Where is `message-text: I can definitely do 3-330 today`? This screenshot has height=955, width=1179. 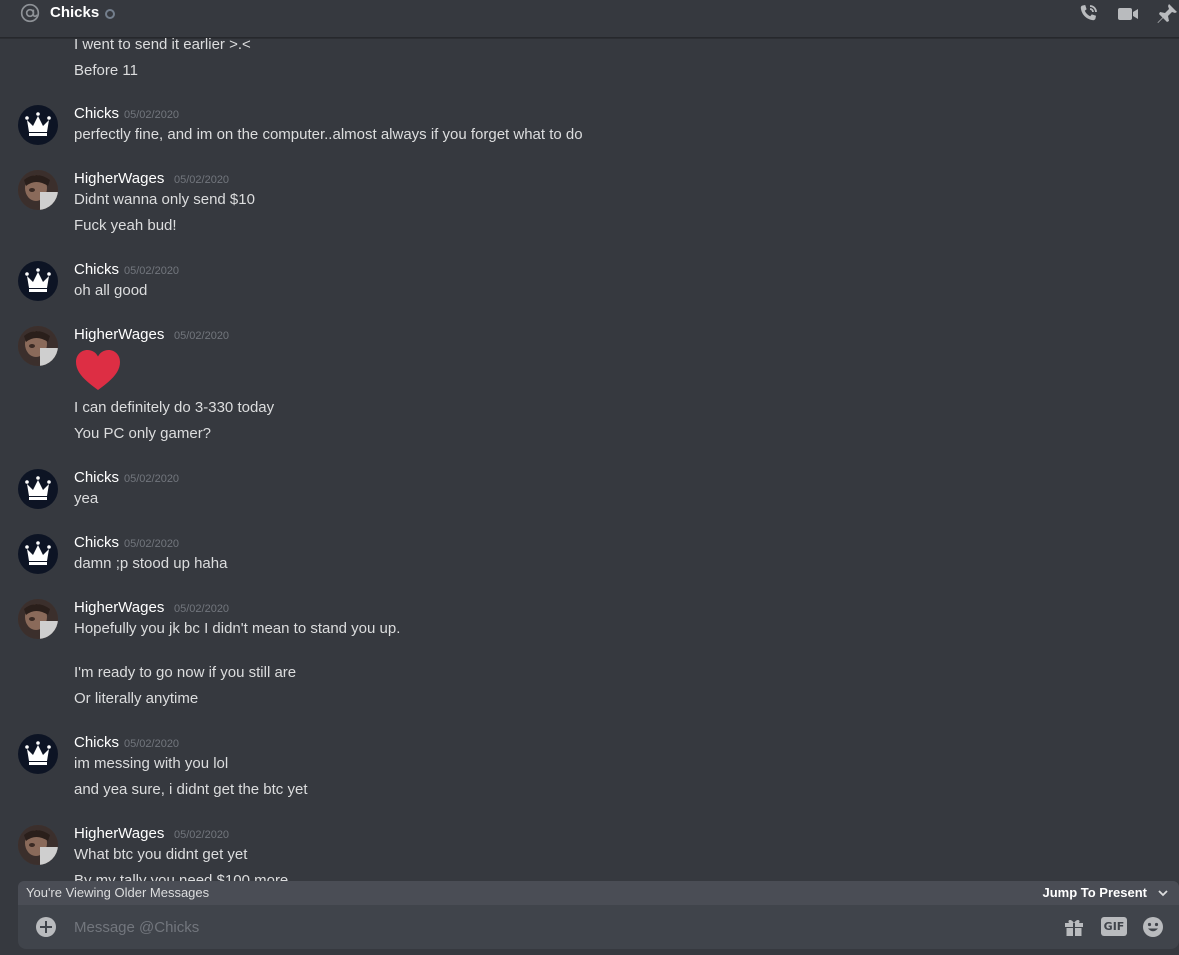
message-text: I can definitely do 3-330 today is located at coordinates (174, 407).